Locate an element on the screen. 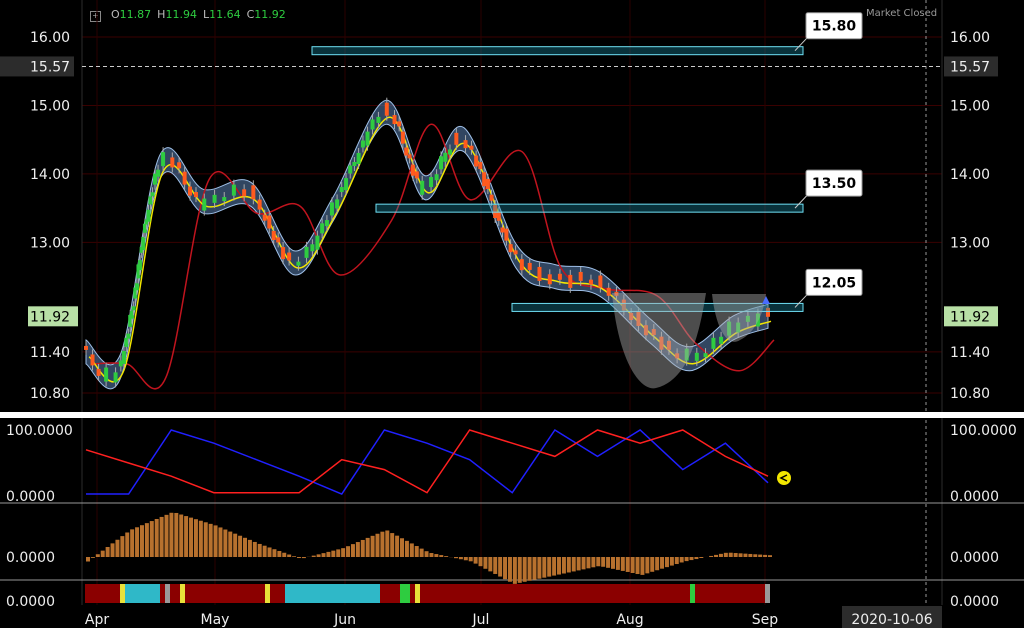 The height and width of the screenshot is (628, 1024). y-tick-label-left: 16.00 is located at coordinates (50, 38).